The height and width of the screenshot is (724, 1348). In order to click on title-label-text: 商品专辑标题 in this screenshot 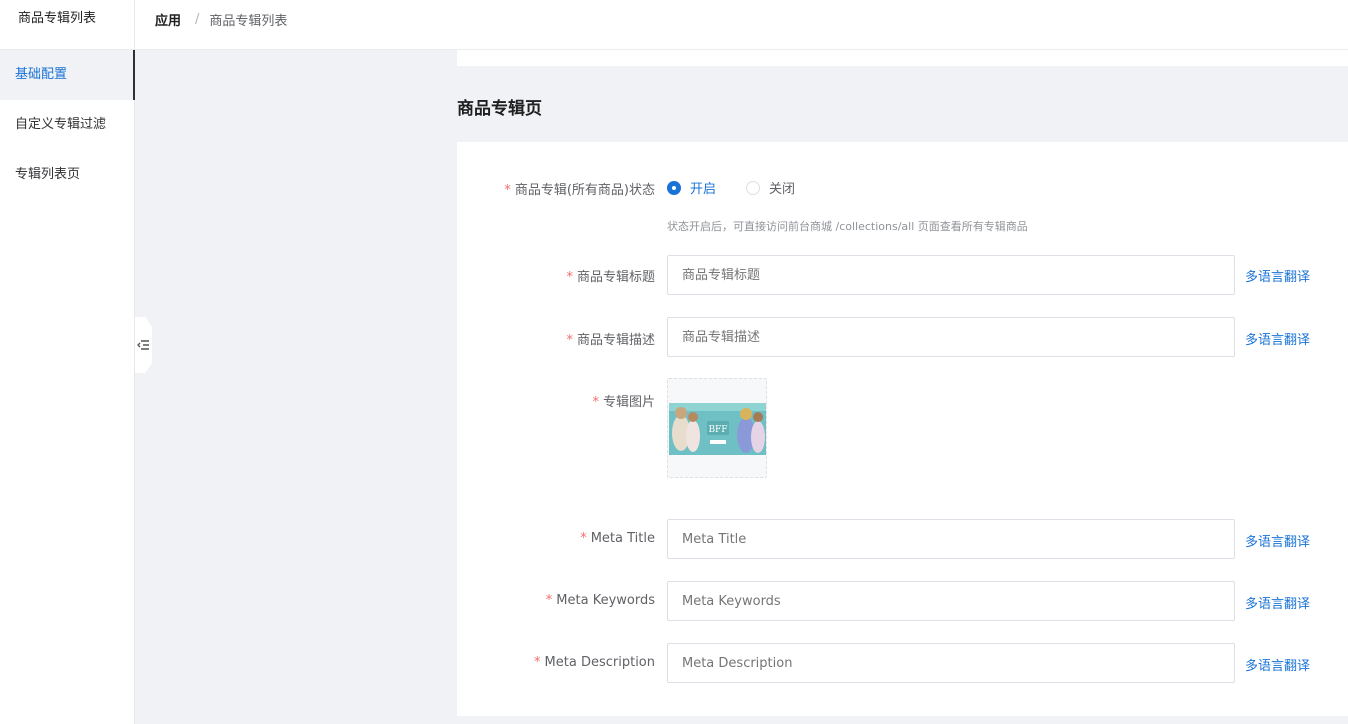, I will do `click(615, 277)`.